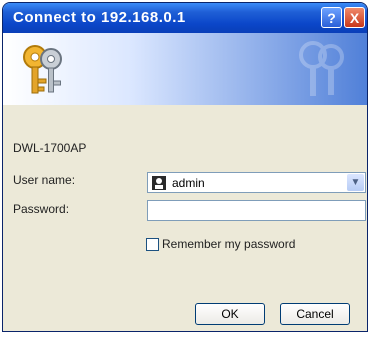 The width and height of the screenshot is (374, 337). I want to click on title-bar: Connect to 192.168.0.1 ? X, so click(185, 18).